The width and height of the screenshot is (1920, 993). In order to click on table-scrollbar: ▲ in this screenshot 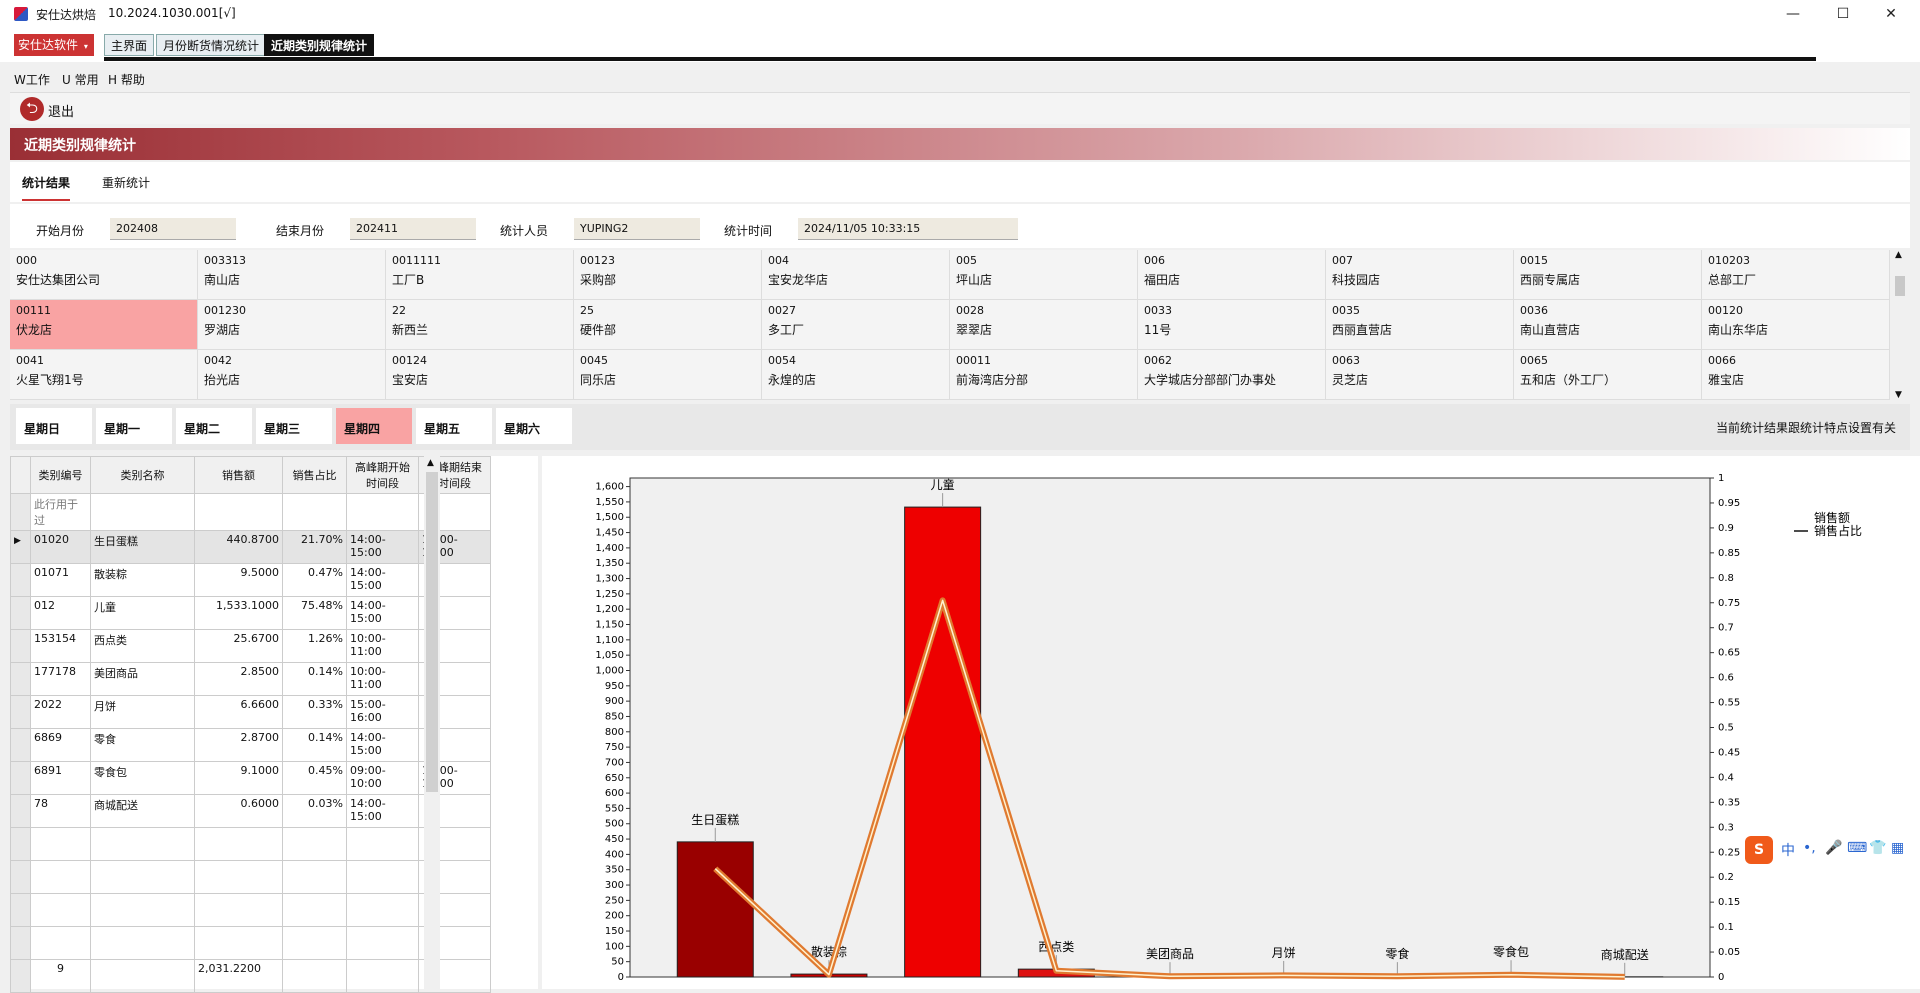, I will do `click(432, 722)`.